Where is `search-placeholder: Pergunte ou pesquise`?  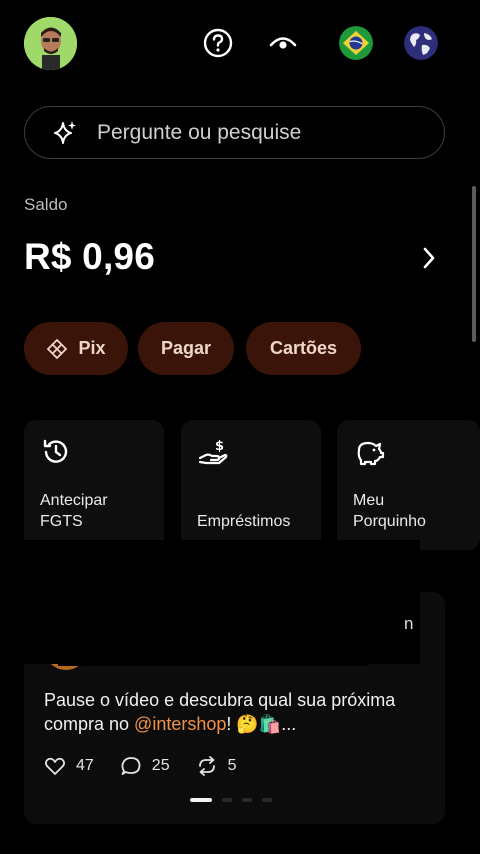
search-placeholder: Pergunte ou pesquise is located at coordinates (199, 132).